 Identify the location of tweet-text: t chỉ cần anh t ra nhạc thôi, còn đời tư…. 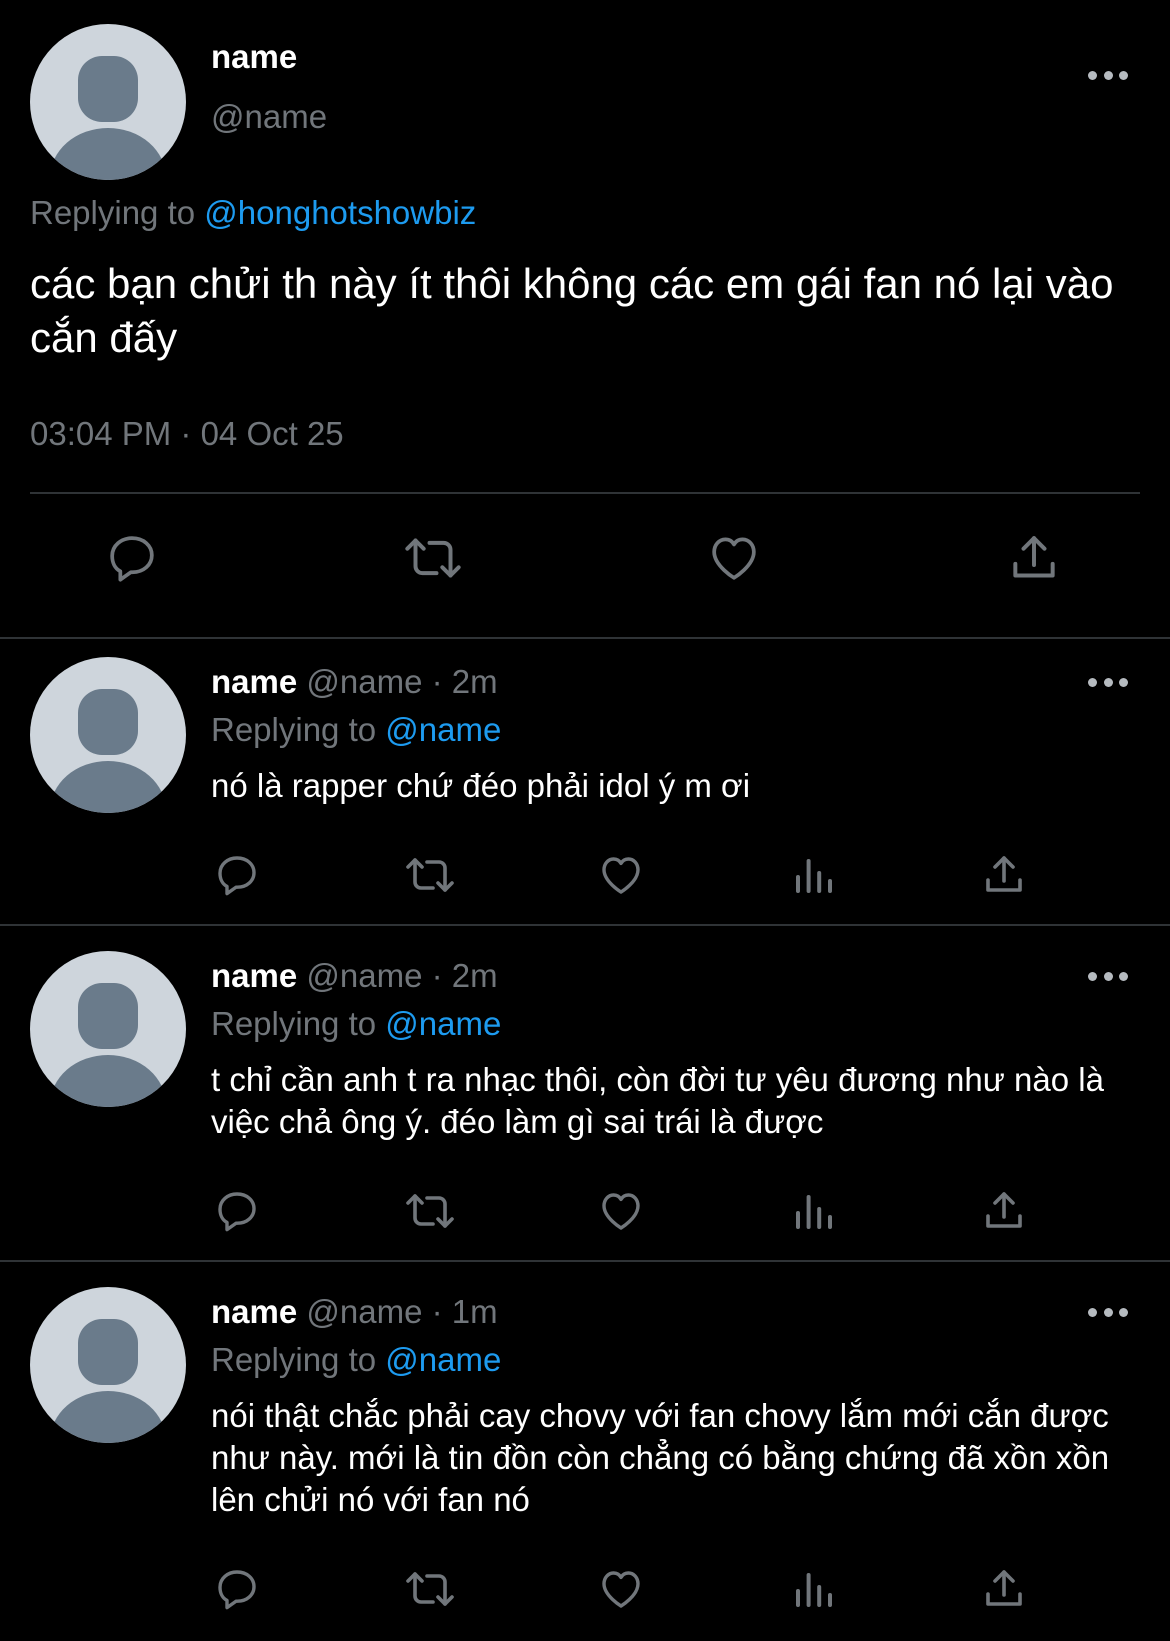
(657, 1100).